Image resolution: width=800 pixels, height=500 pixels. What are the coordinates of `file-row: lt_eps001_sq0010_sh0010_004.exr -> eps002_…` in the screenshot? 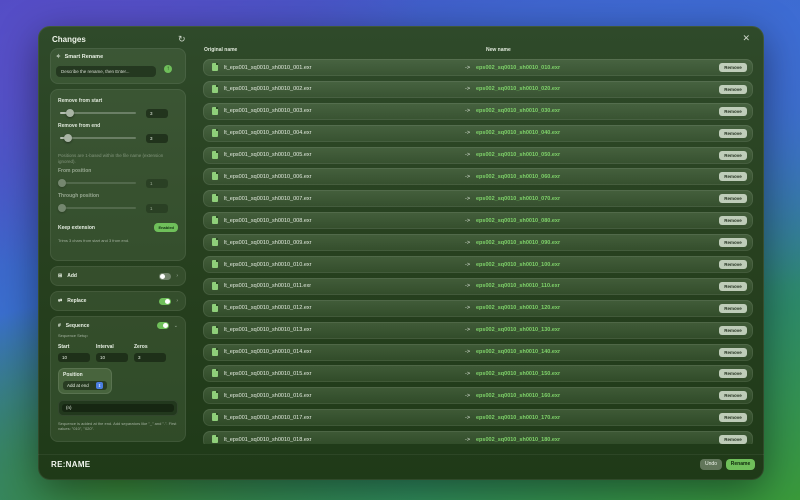 It's located at (478, 133).